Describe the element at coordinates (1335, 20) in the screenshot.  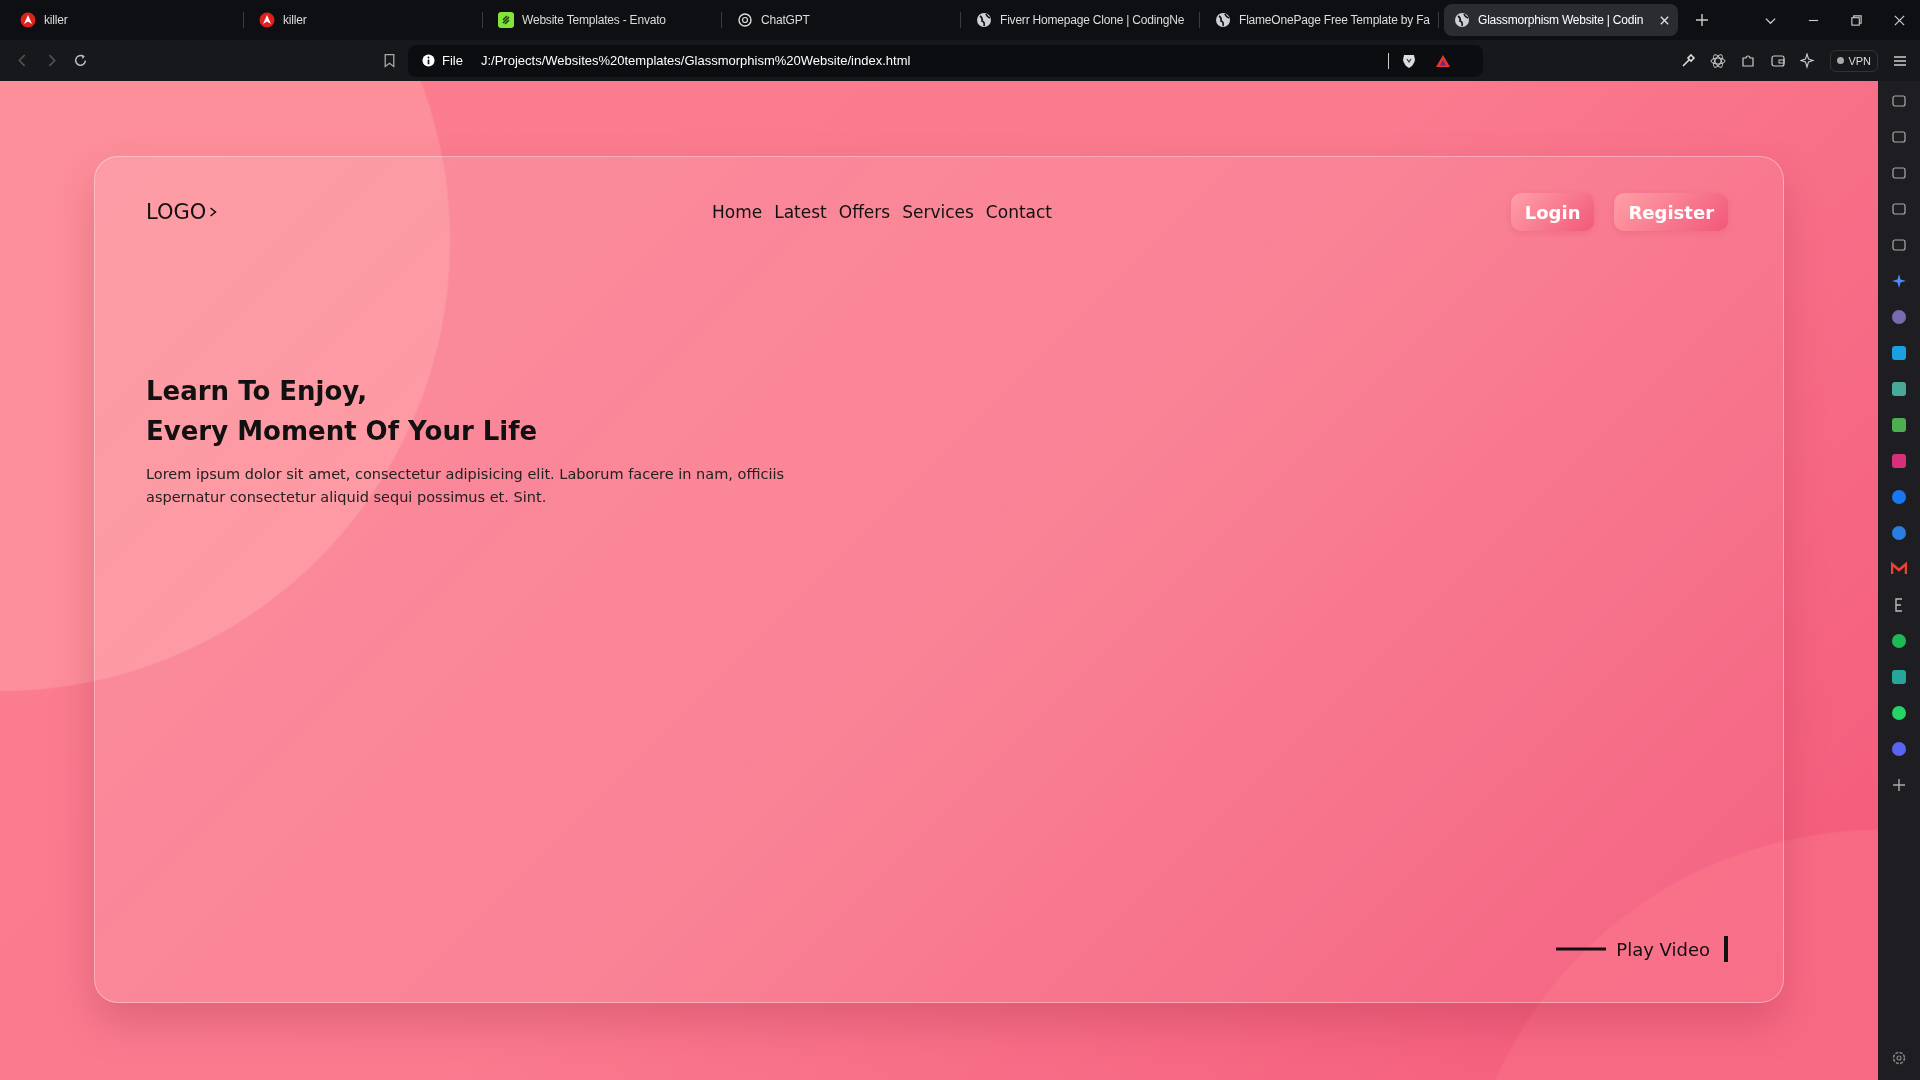
I see `tab-title: FlameOnePage Free Template by Fa` at that location.